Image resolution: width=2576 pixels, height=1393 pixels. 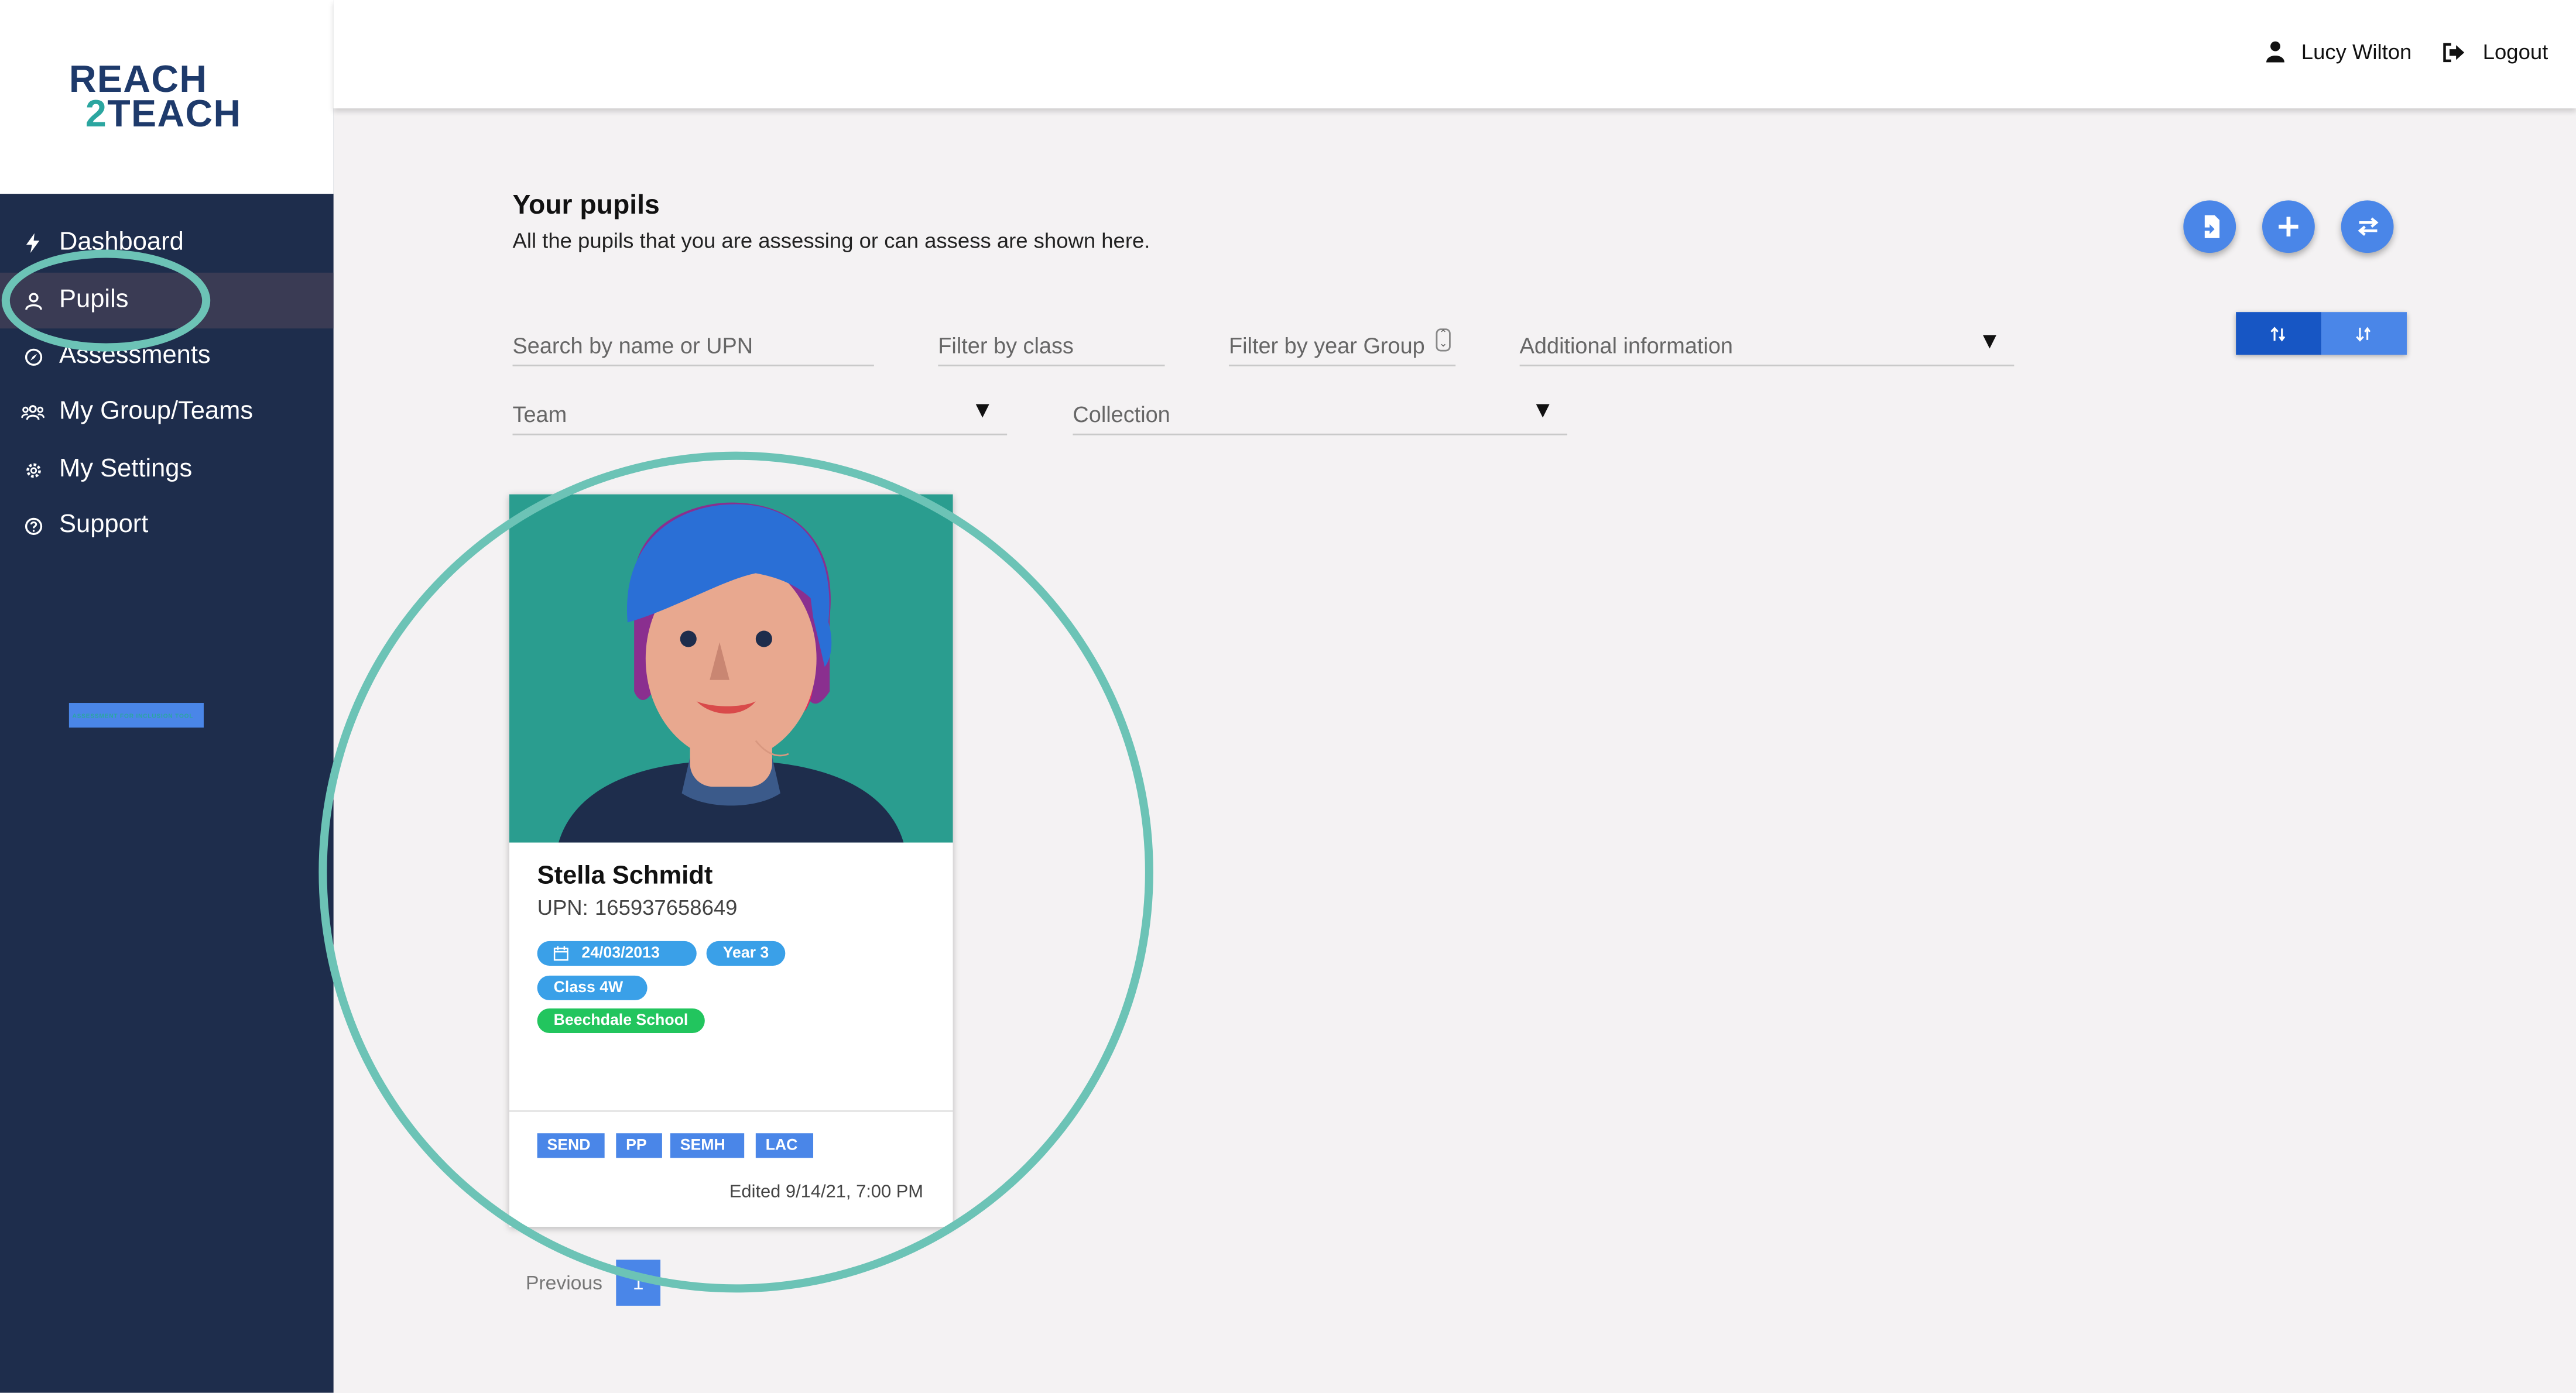 What do you see at coordinates (156, 412) in the screenshot?
I see `sidebar-item-label: My Group/Teams` at bounding box center [156, 412].